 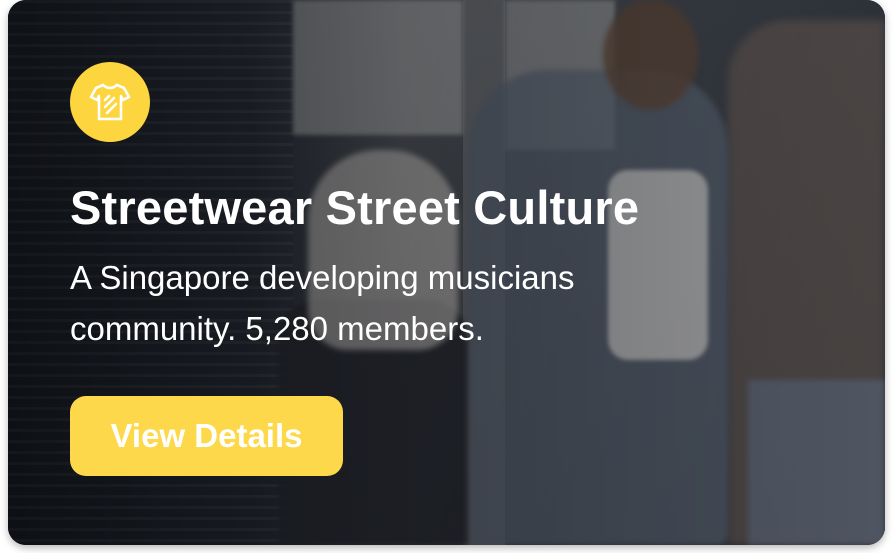 I want to click on tshirt-icon, so click(x=110, y=102).